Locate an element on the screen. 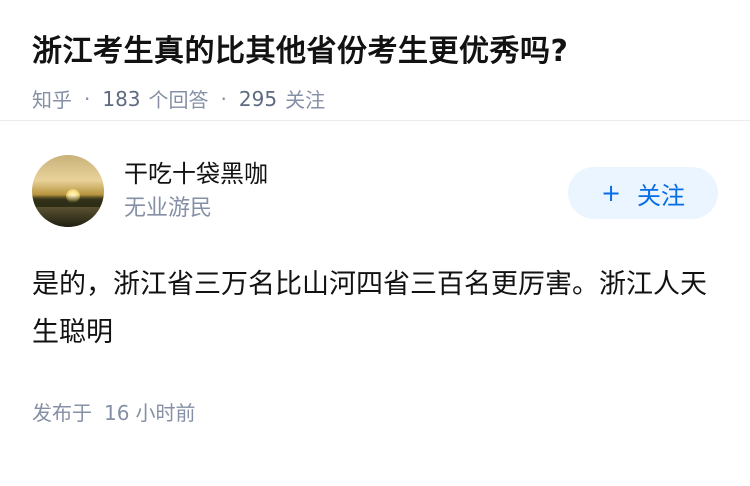 The width and height of the screenshot is (750, 486). follow-count: 295 is located at coordinates (258, 98).